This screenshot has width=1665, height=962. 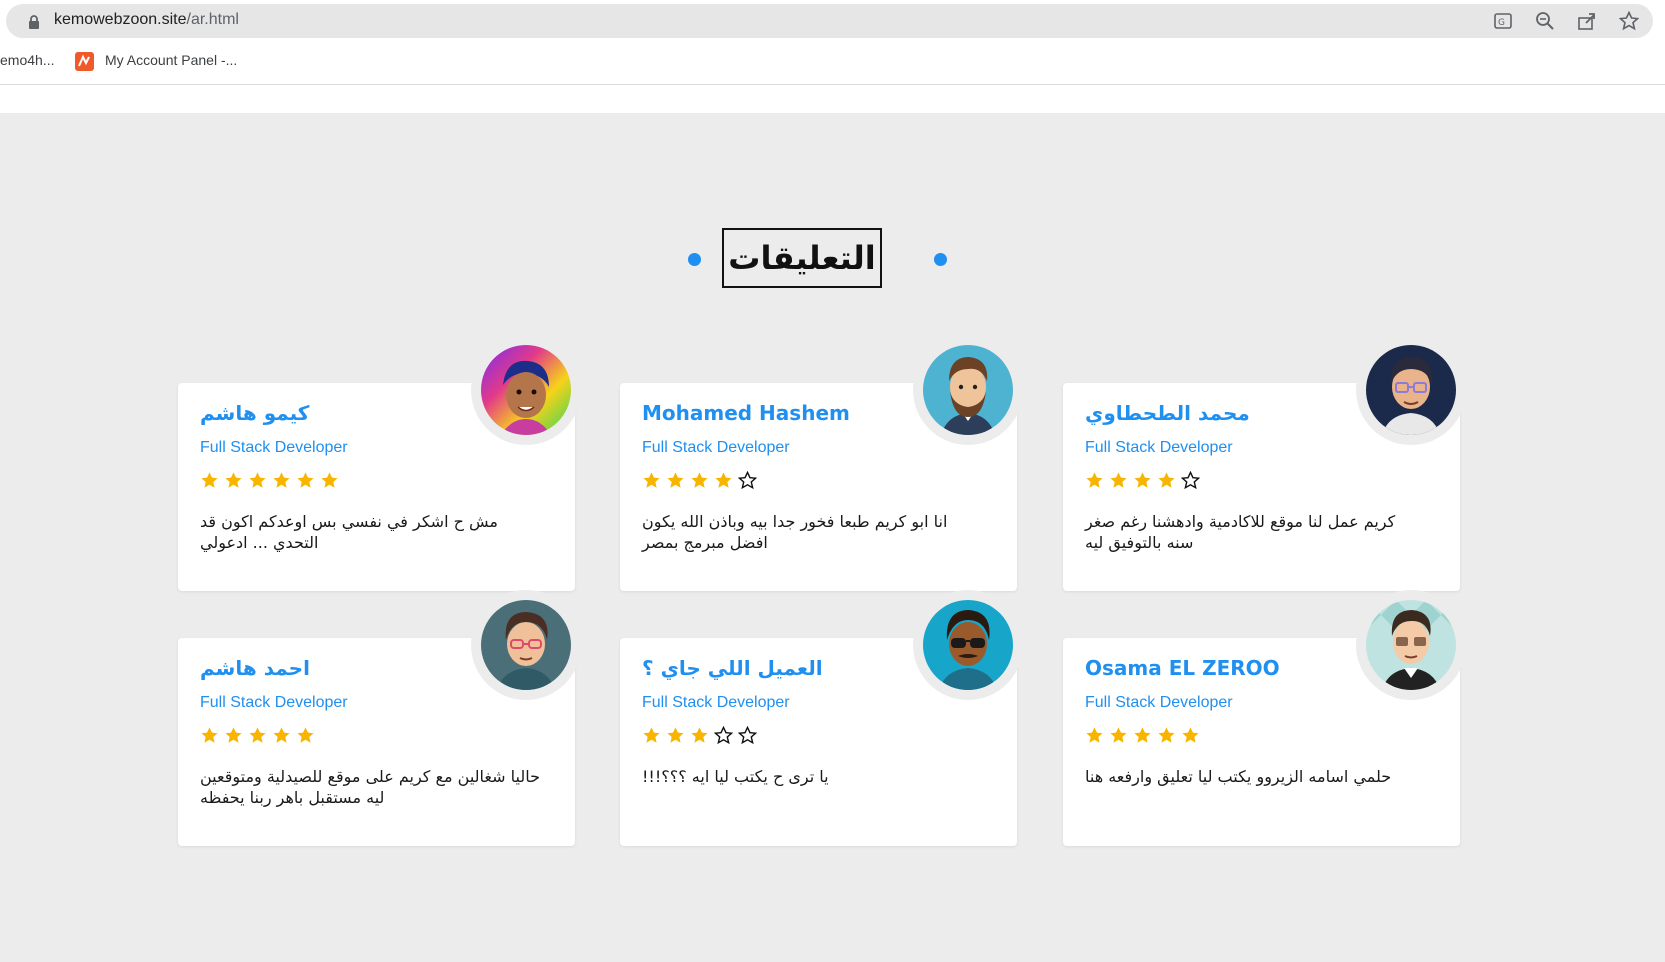 What do you see at coordinates (1182, 668) in the screenshot?
I see `reviewer-name: Osama EL ZEROO` at bounding box center [1182, 668].